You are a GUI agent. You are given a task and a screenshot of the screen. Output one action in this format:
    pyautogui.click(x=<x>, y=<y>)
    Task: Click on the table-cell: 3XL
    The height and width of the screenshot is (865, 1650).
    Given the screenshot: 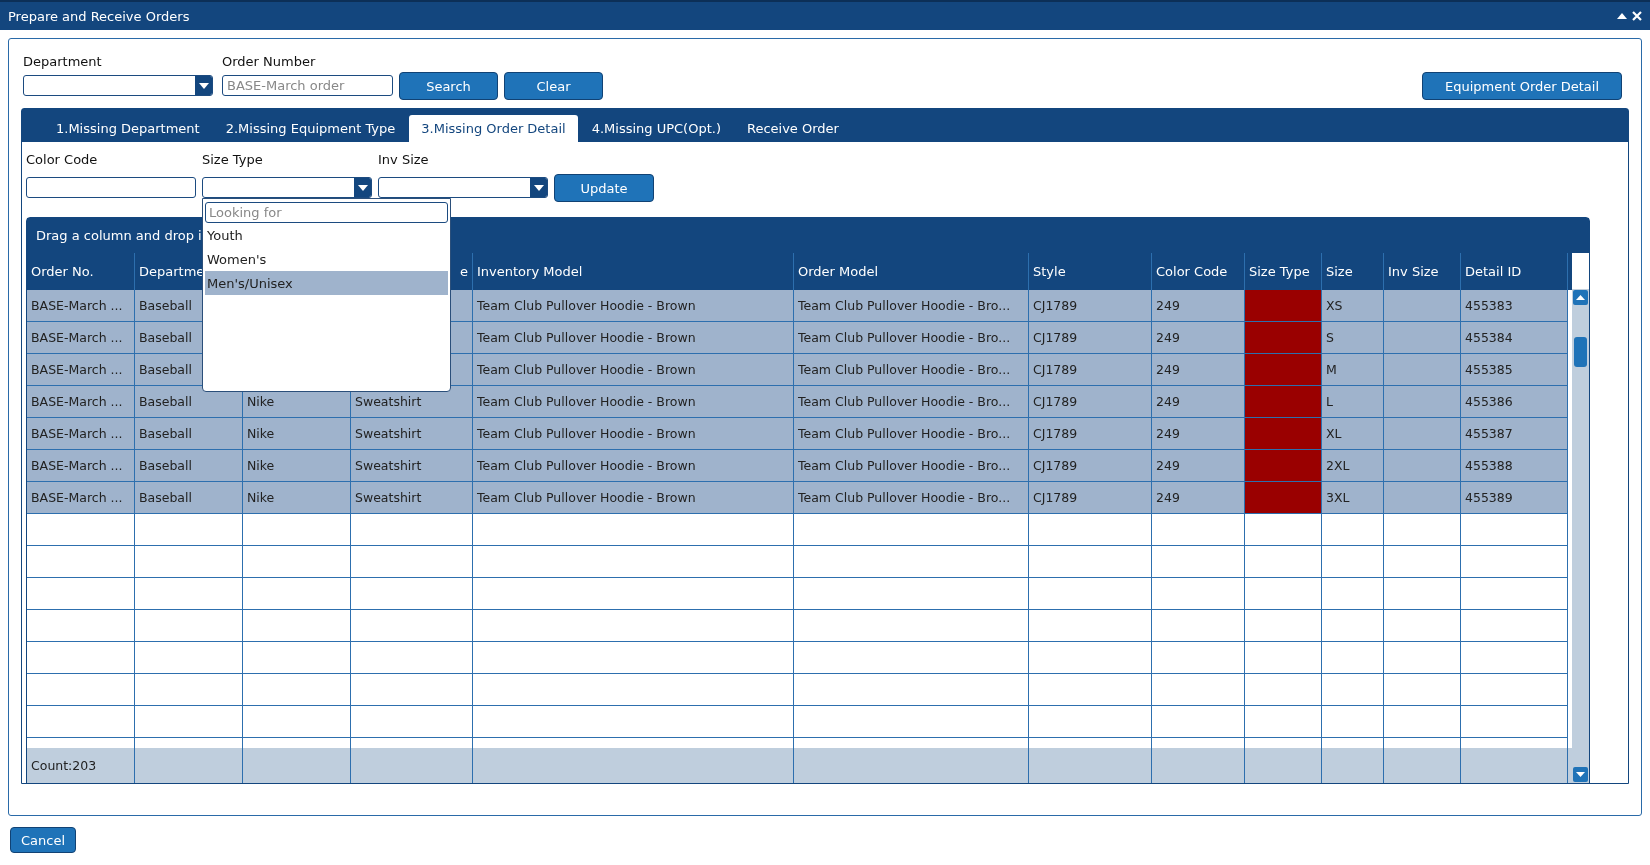 What is the action you would take?
    pyautogui.click(x=1353, y=498)
    